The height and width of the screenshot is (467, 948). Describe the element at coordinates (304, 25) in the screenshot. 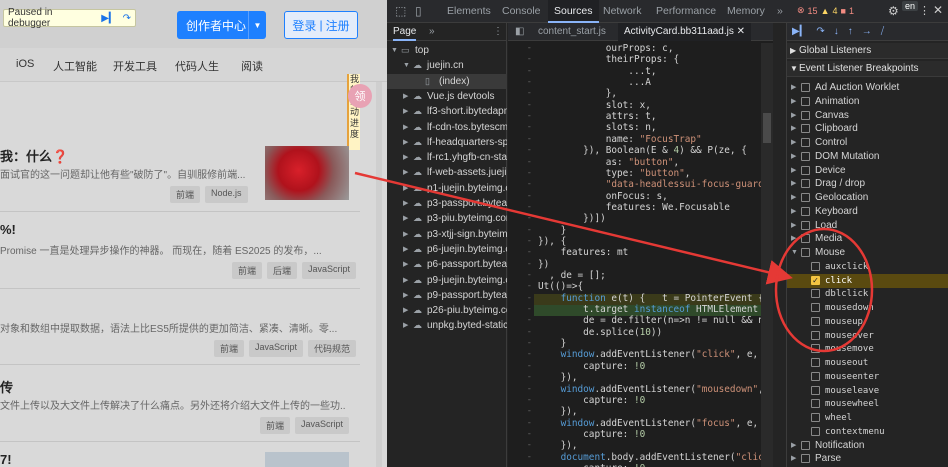

I see `login-link: 登录` at that location.